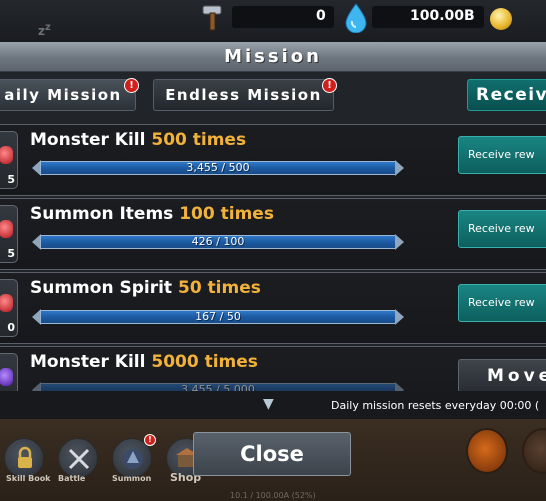 This screenshot has width=546, height=501. Describe the element at coordinates (204, 362) in the screenshot. I see `mission-goal: 5000 times` at that location.